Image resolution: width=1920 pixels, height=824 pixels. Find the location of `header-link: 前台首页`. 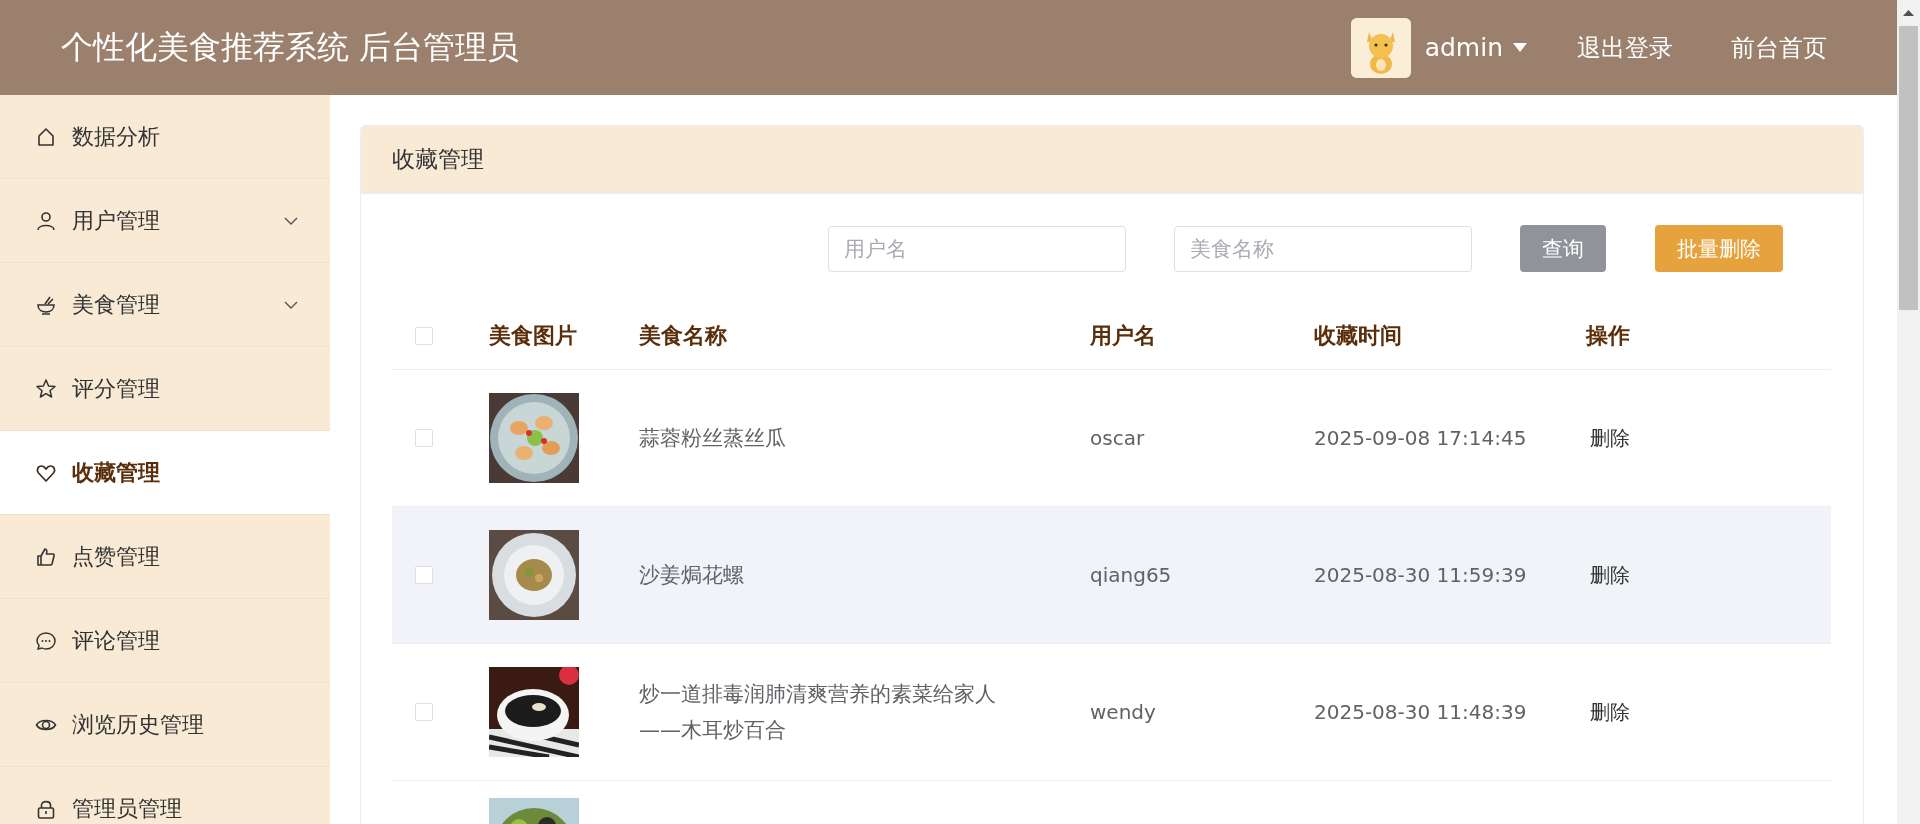

header-link: 前台首页 is located at coordinates (1779, 47).